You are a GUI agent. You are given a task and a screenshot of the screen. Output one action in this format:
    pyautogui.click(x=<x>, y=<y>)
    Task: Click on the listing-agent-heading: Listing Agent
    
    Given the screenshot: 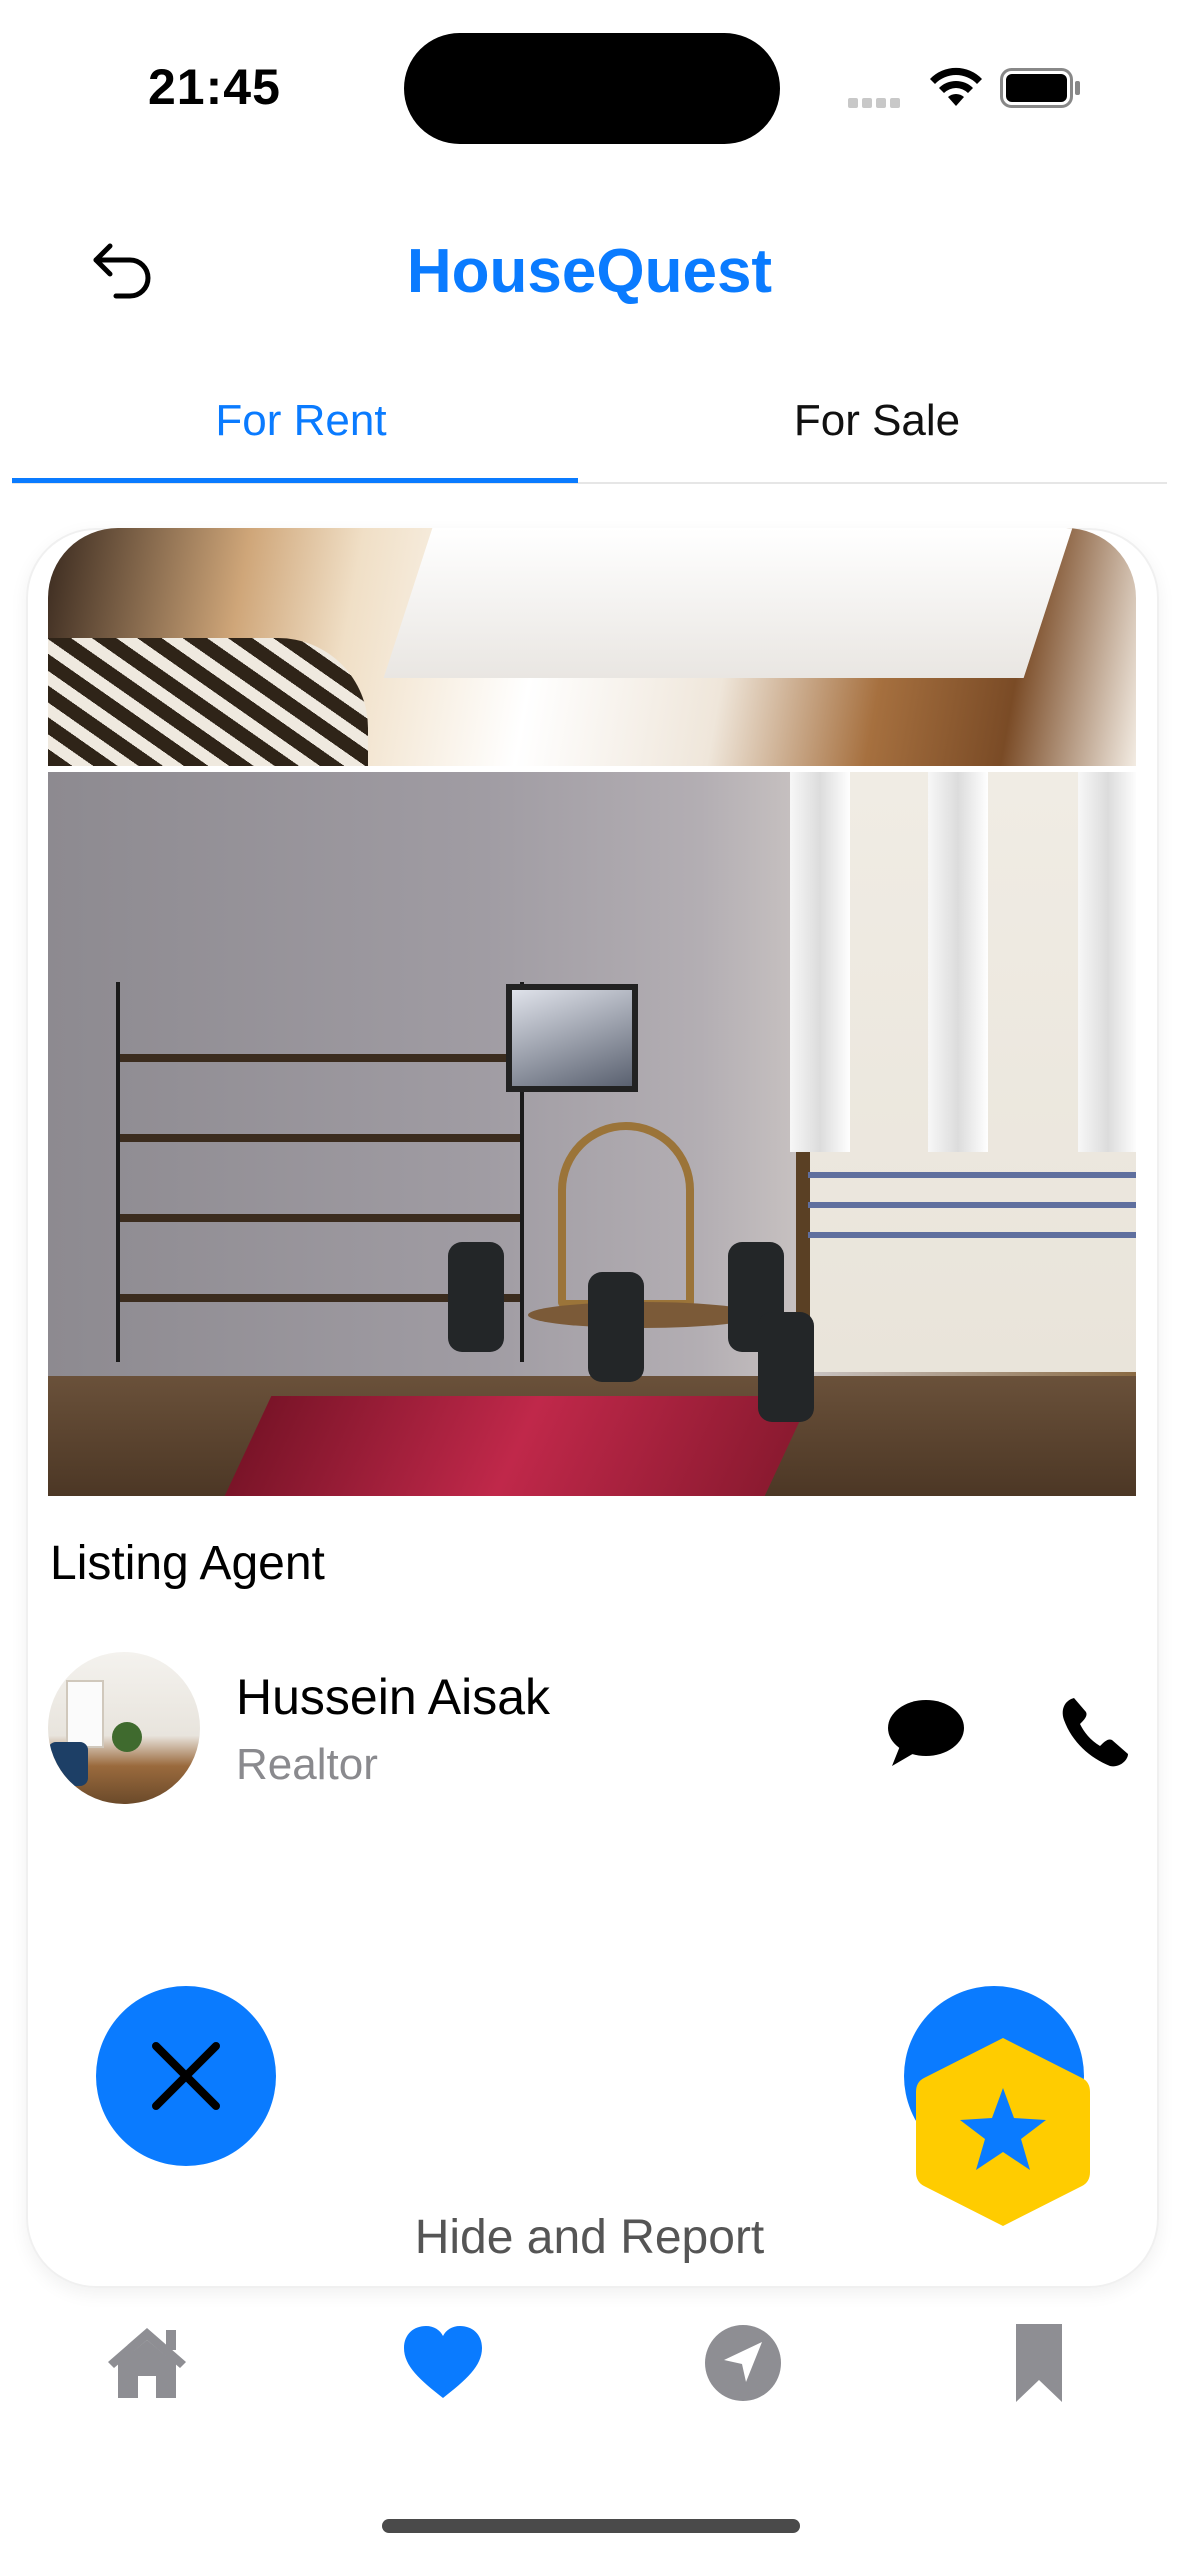 What is the action you would take?
    pyautogui.click(x=187, y=1563)
    